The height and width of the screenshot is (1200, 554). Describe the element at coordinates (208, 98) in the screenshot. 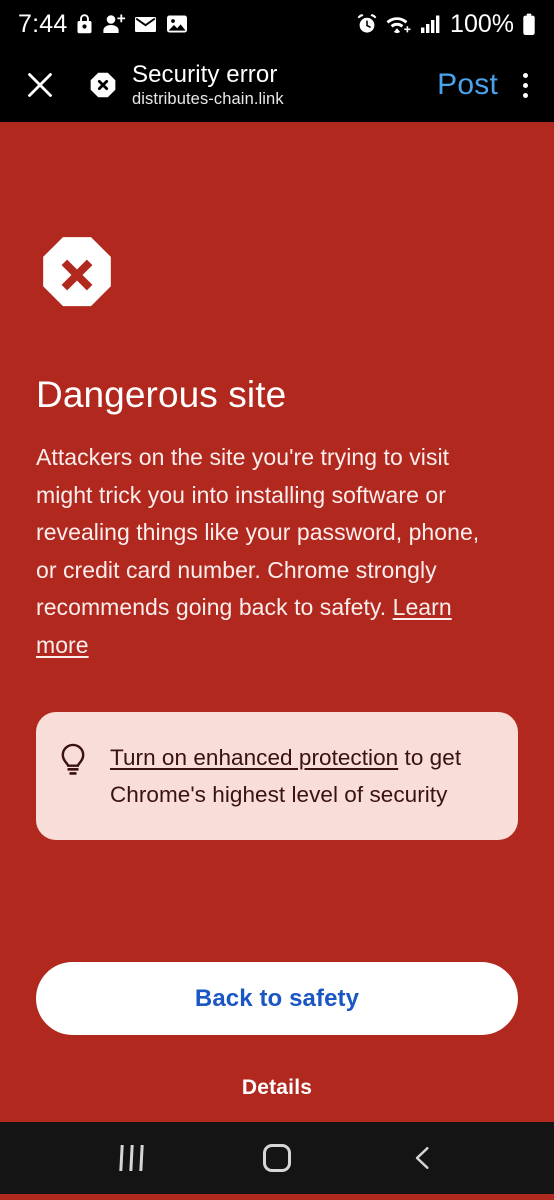

I see `page-url: distributes-chain.link` at that location.